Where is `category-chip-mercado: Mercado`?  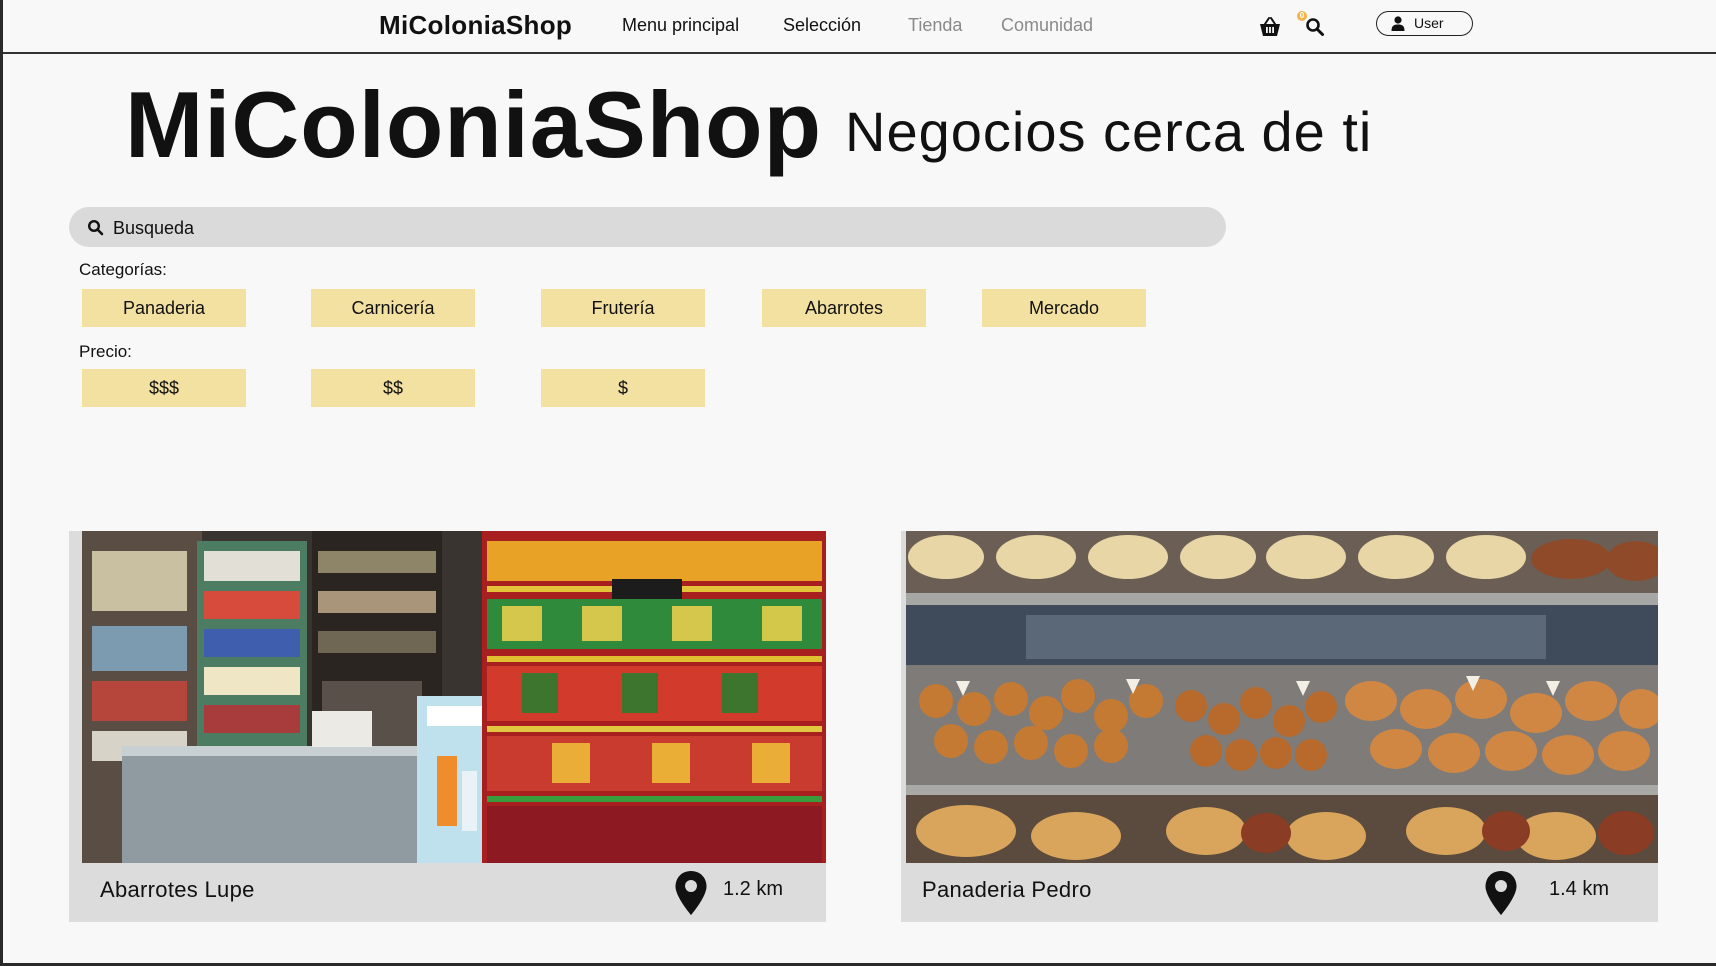
category-chip-mercado: Mercado is located at coordinates (1064, 308).